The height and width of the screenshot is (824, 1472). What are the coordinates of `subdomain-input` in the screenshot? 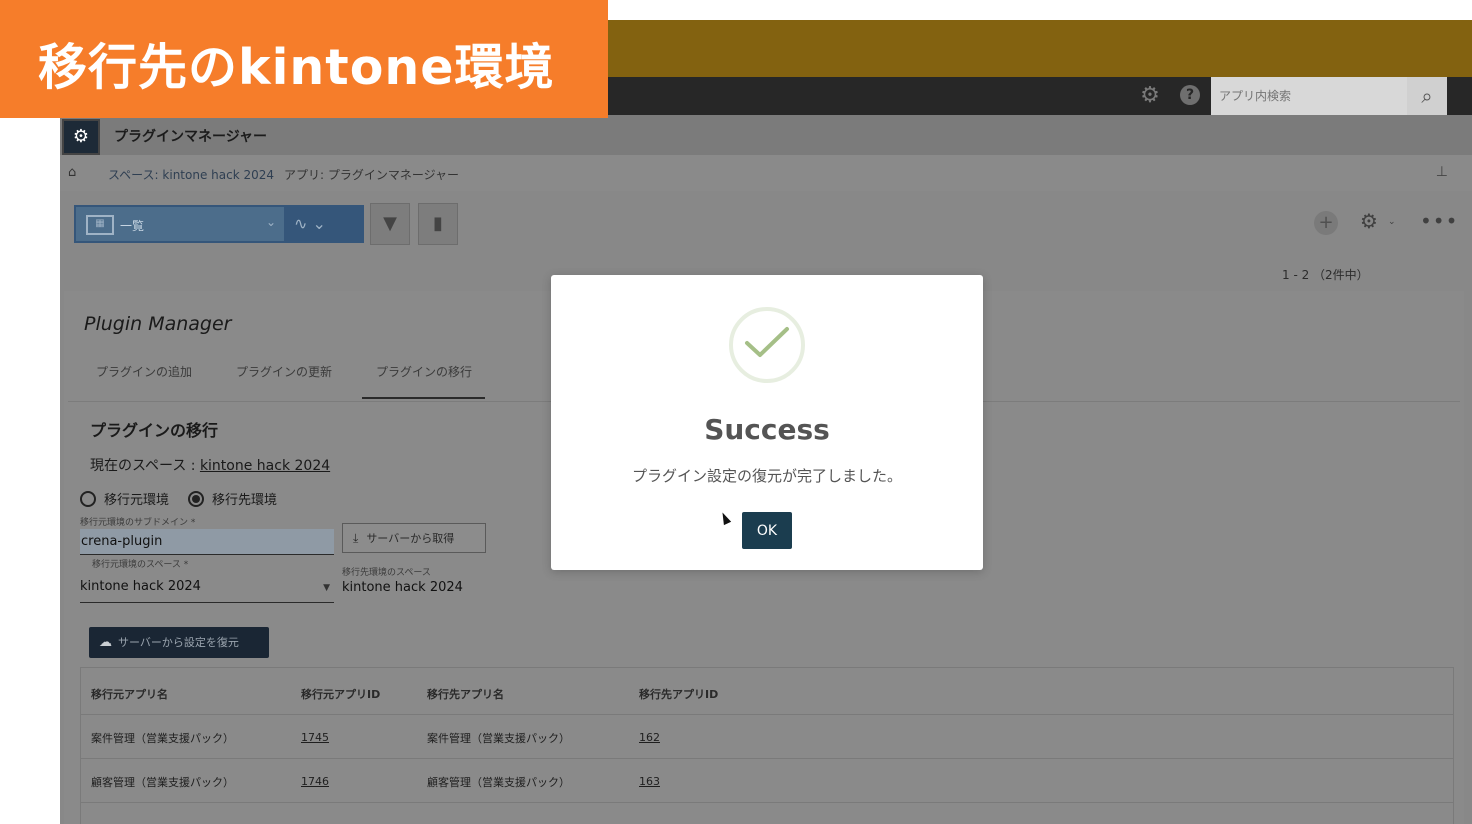 It's located at (207, 542).